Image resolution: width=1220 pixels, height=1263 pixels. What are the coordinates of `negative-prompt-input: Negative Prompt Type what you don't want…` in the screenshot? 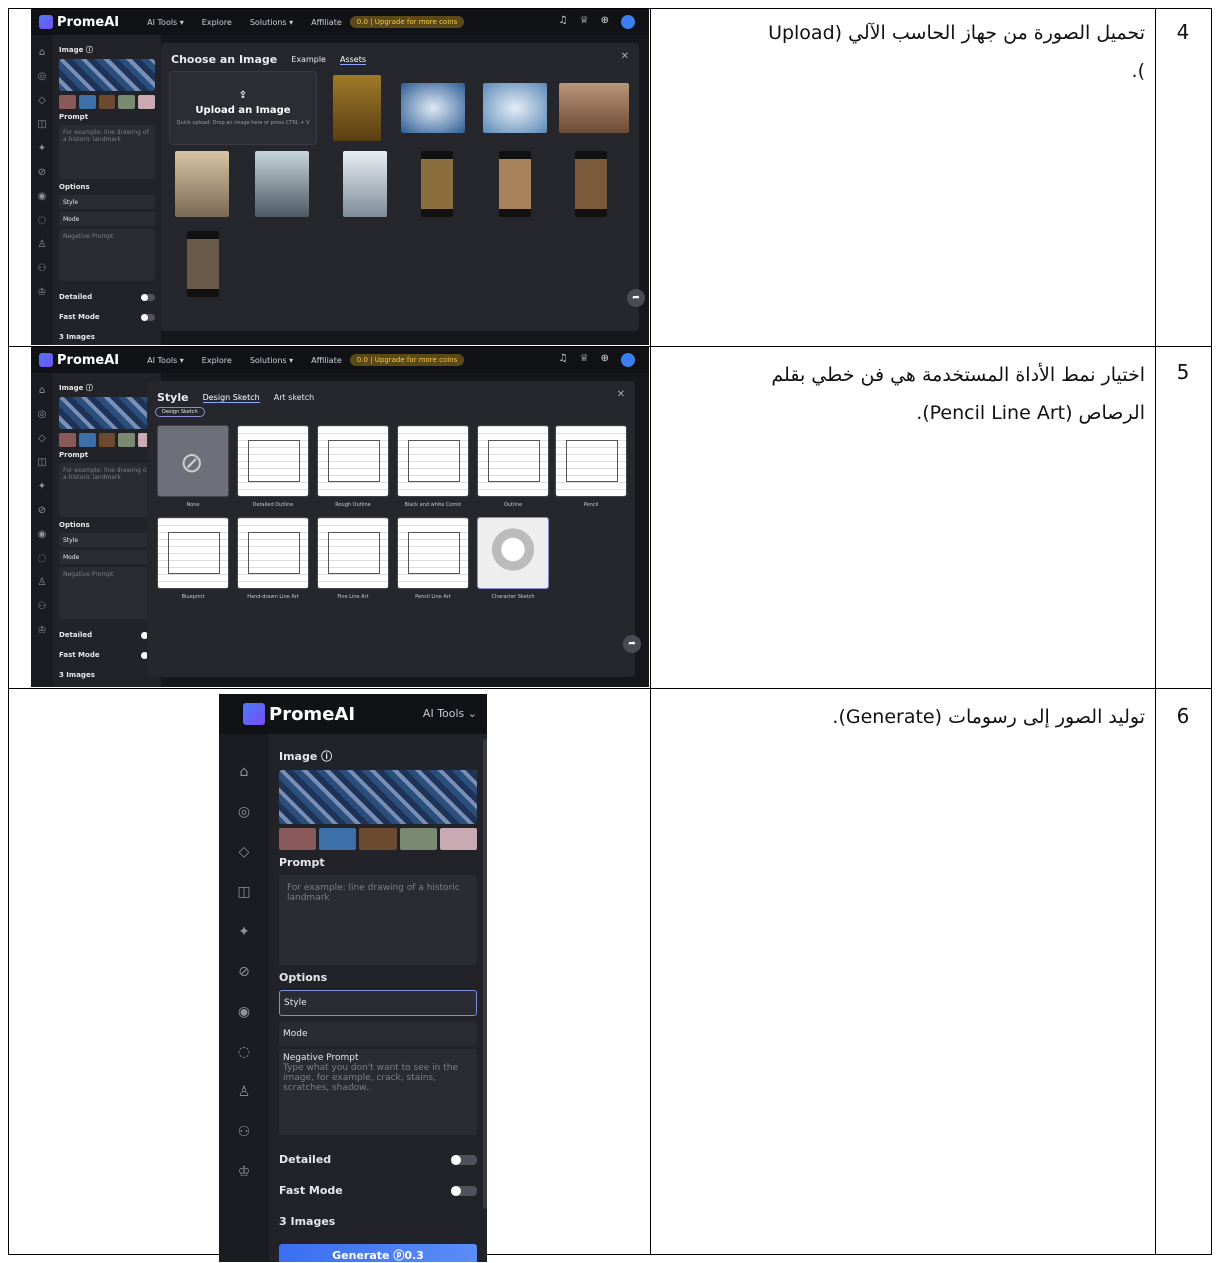 It's located at (378, 1092).